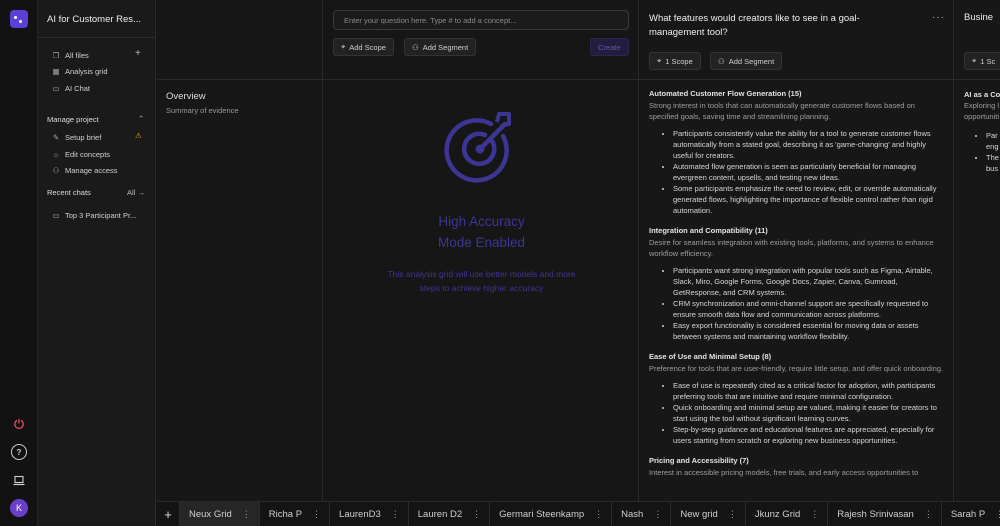 This screenshot has width=1000, height=526. I want to click on recent-all-link: All →, so click(136, 192).